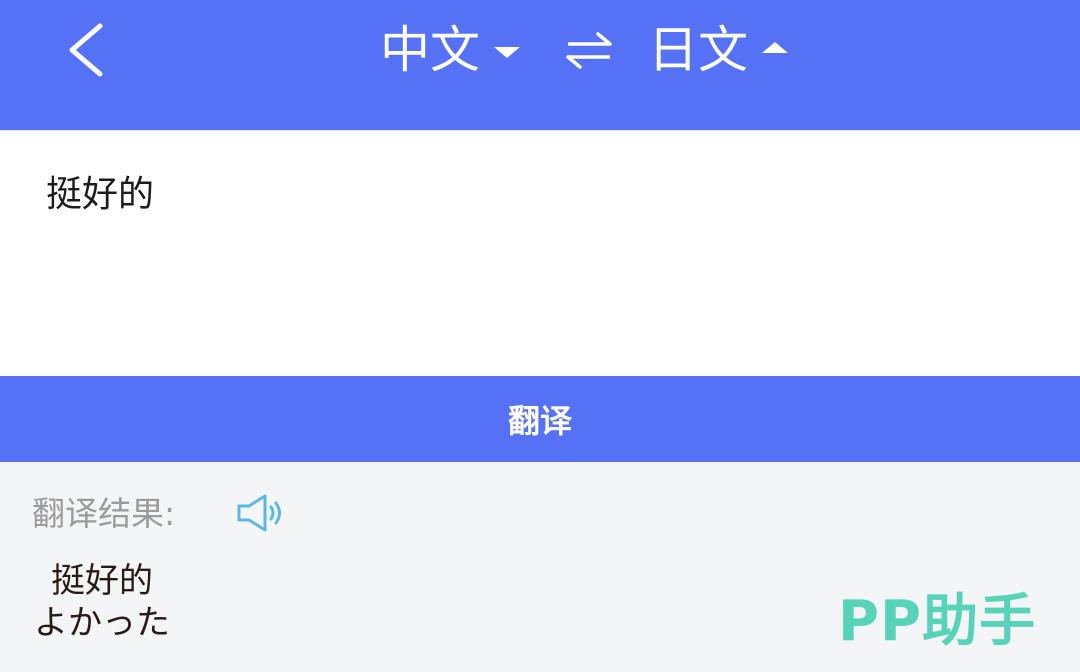 Image resolution: width=1080 pixels, height=672 pixels. I want to click on speaker-icon, so click(262, 513).